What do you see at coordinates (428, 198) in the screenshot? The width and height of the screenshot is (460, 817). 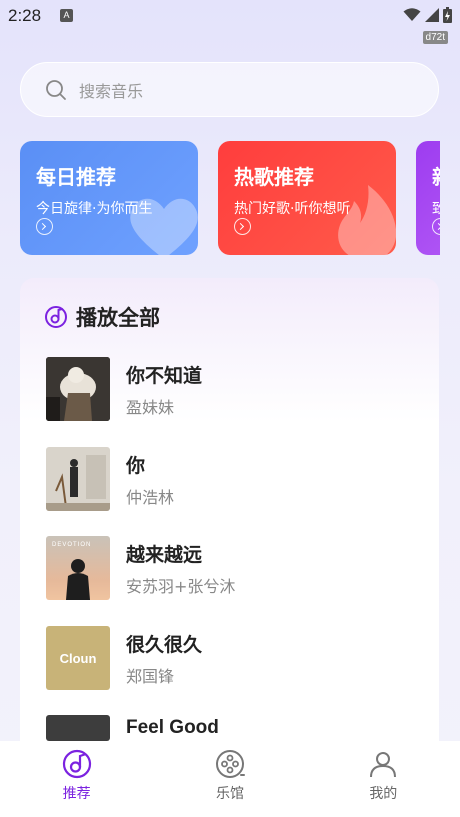 I see `card-new-songs: 新 致` at bounding box center [428, 198].